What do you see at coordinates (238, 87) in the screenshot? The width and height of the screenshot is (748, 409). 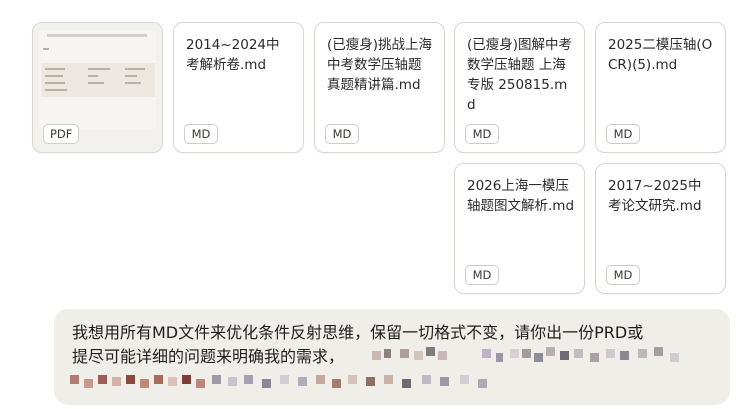 I see `md-attachment-card: 2014~2024中考解析卷.md MD` at bounding box center [238, 87].